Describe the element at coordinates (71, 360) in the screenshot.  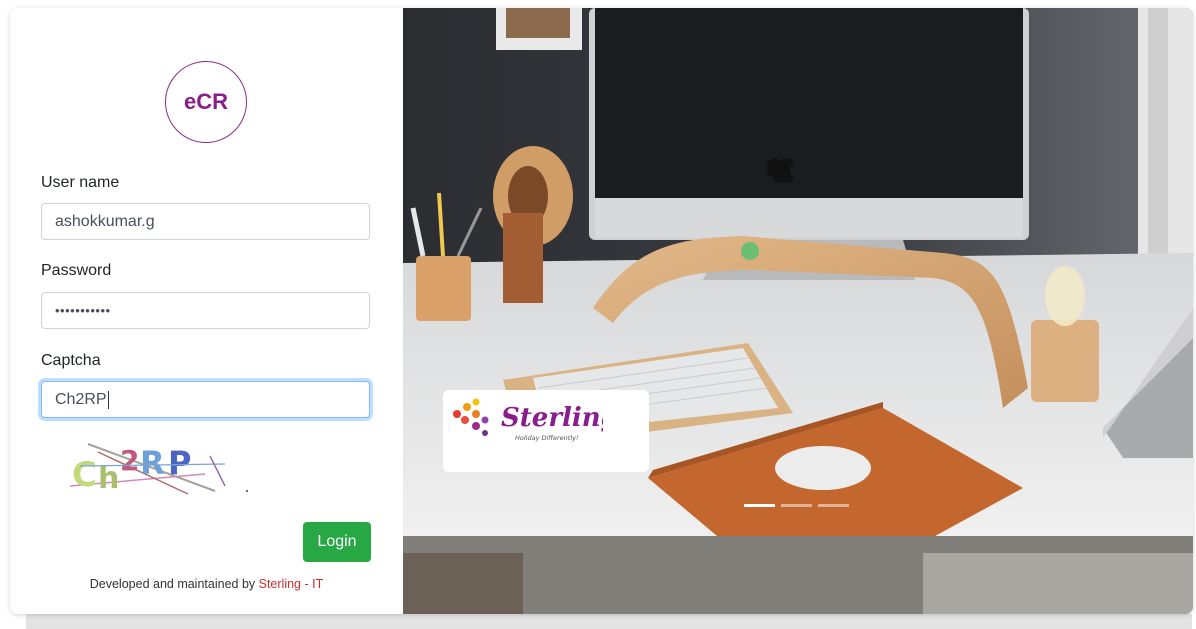
I see `captcha-label: Captcha` at that location.